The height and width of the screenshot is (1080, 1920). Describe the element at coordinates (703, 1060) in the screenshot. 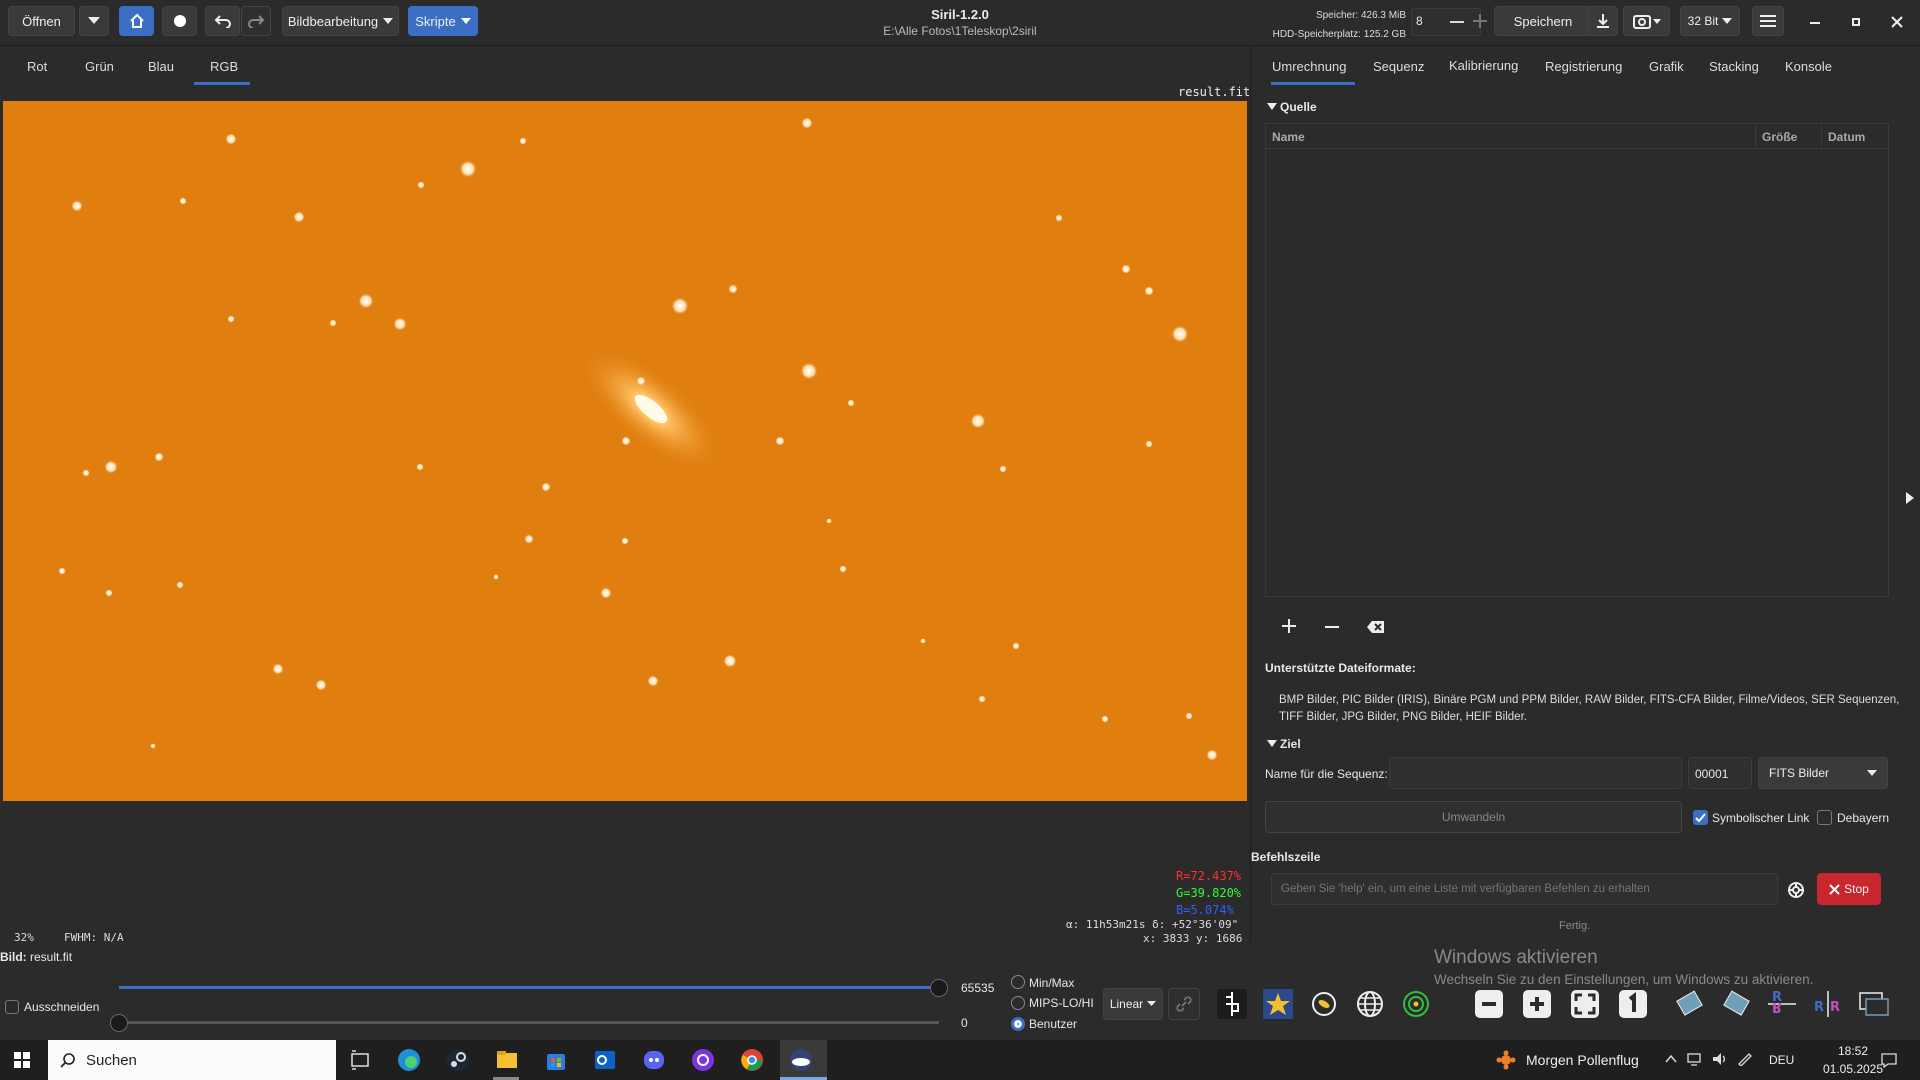

I see `browser-icon` at that location.